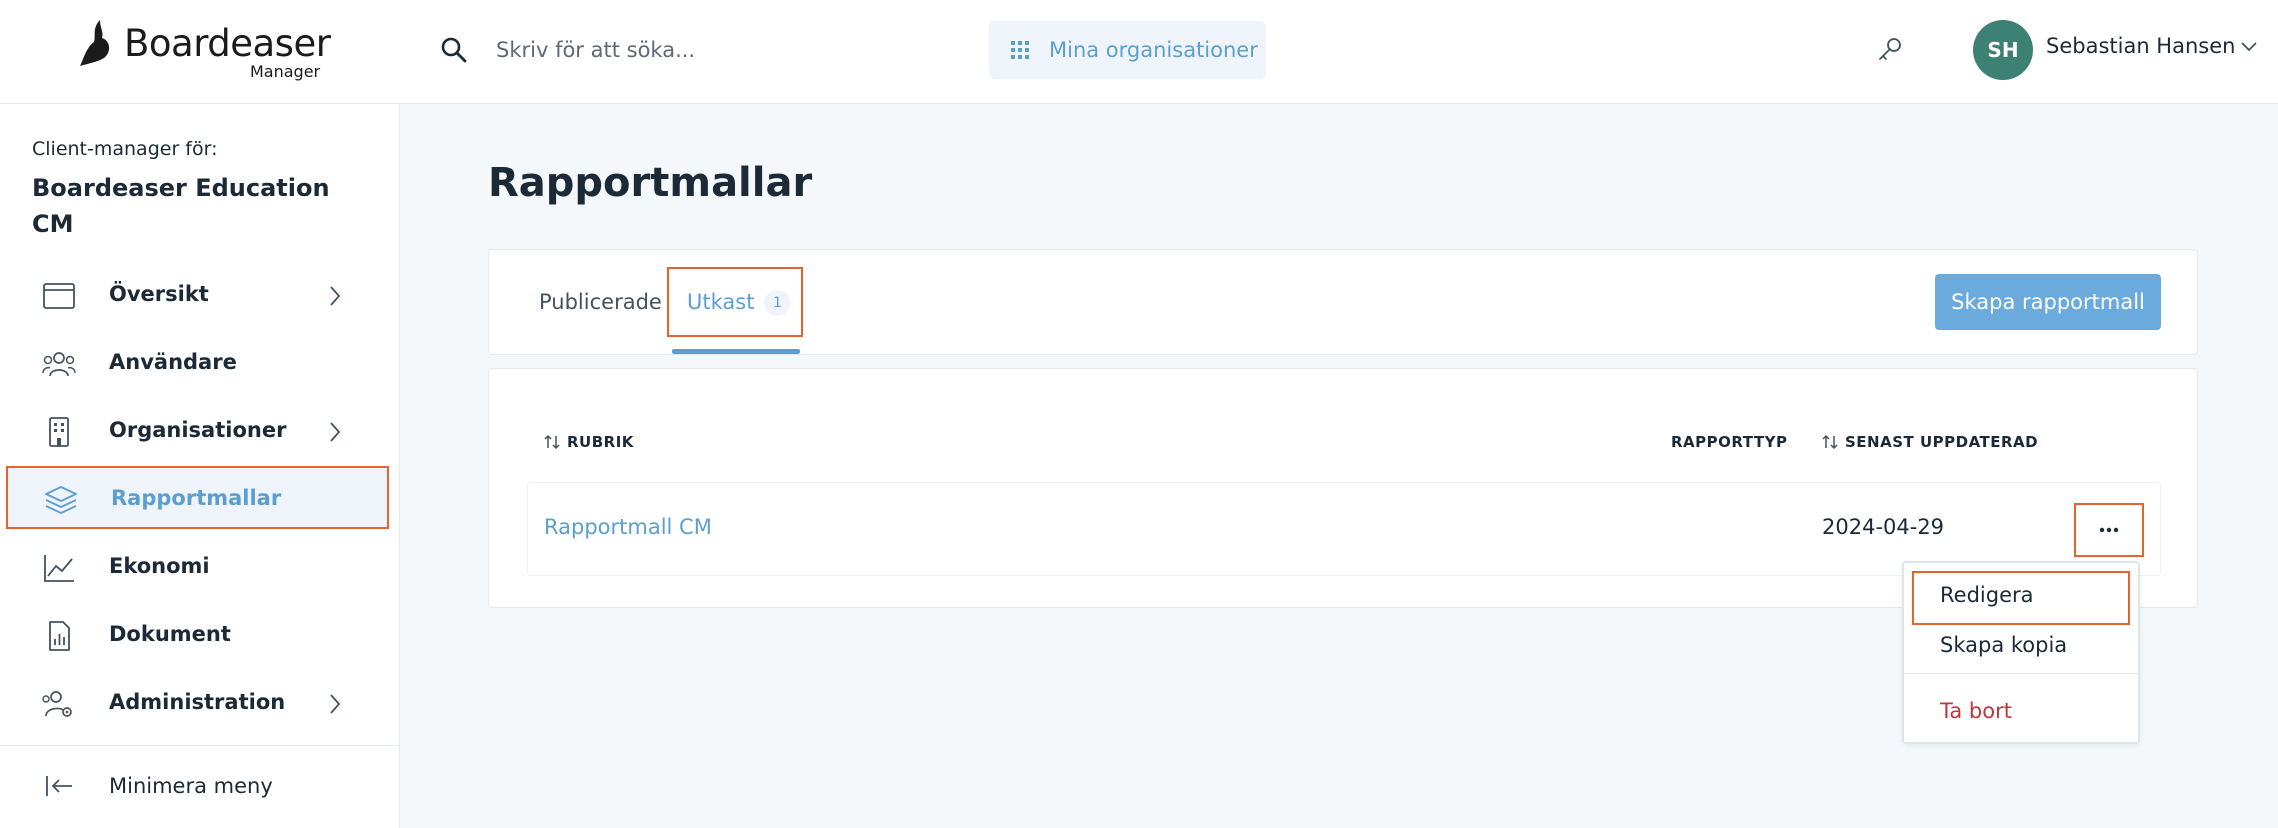 The height and width of the screenshot is (828, 2278). I want to click on tab-utkast: Utkast 1, so click(739, 303).